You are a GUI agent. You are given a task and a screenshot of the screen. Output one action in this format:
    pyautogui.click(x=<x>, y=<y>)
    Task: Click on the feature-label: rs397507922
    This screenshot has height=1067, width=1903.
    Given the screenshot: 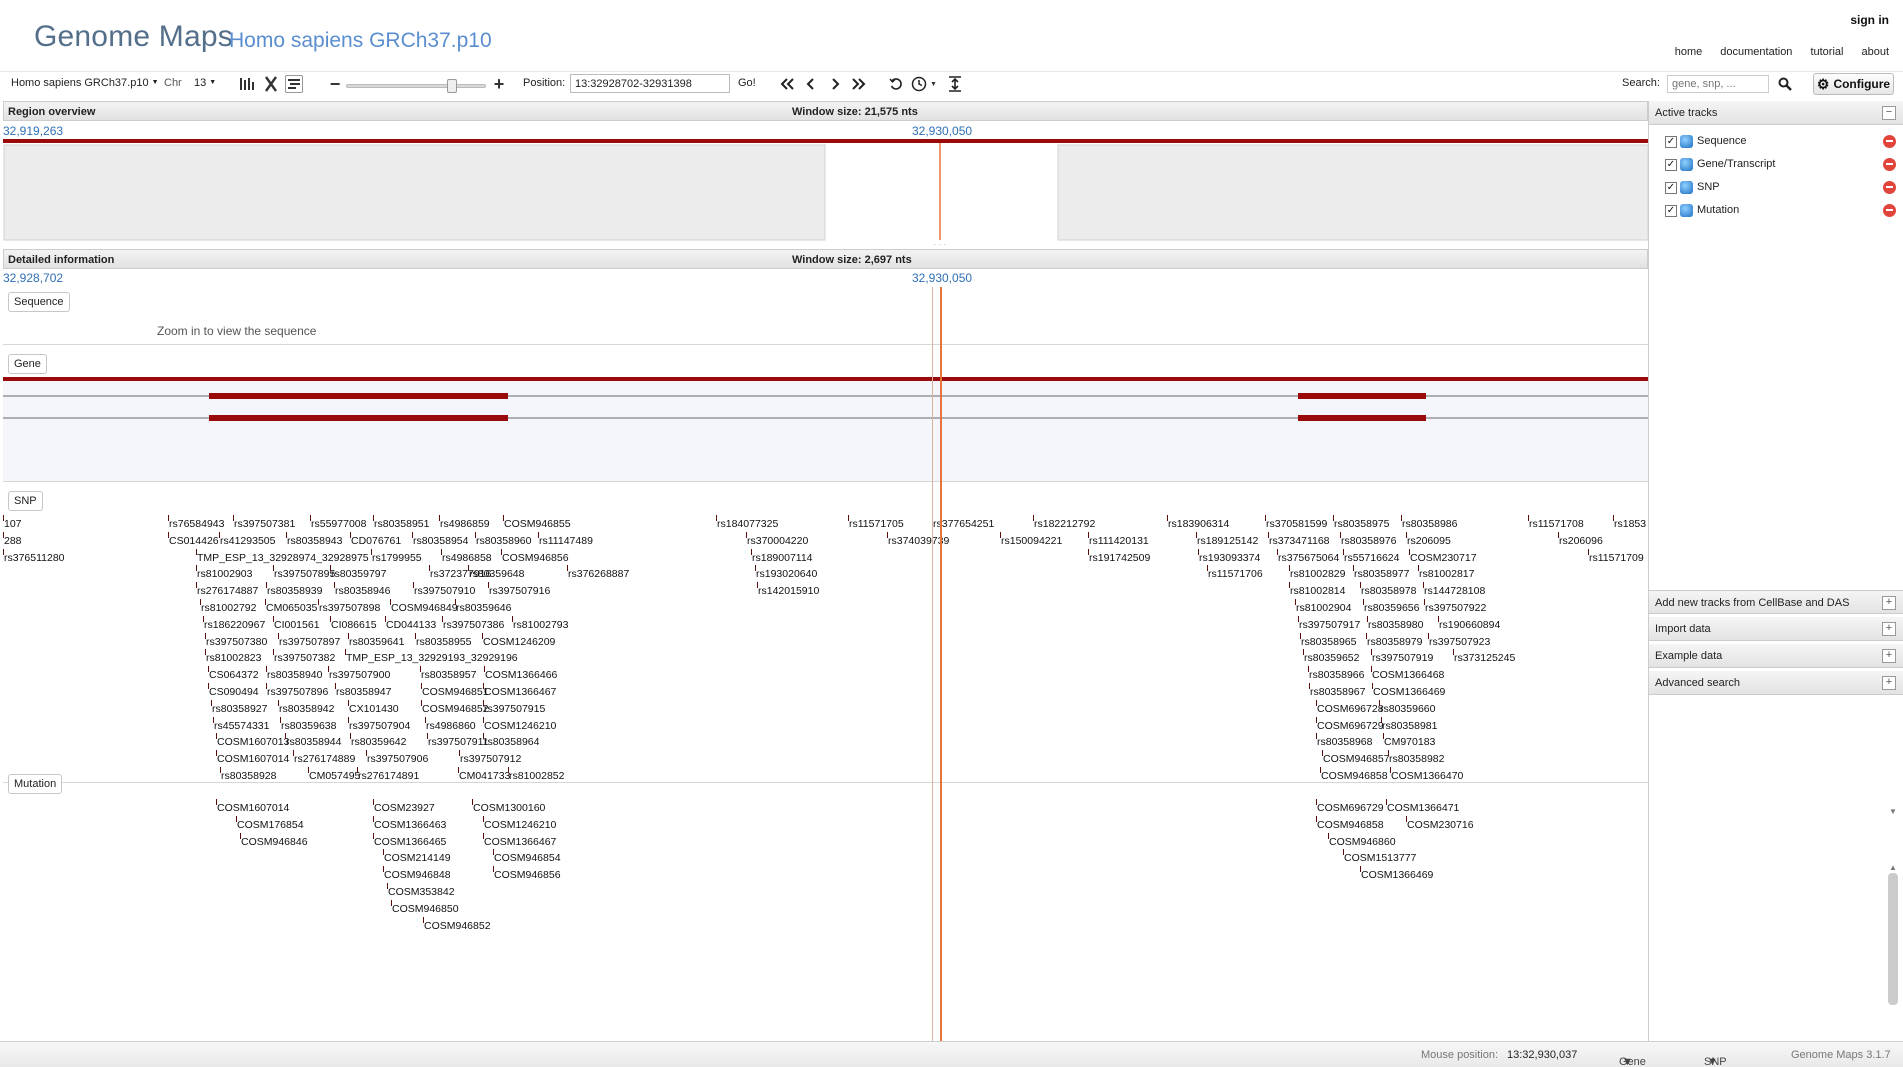 What is the action you would take?
    pyautogui.click(x=1455, y=608)
    